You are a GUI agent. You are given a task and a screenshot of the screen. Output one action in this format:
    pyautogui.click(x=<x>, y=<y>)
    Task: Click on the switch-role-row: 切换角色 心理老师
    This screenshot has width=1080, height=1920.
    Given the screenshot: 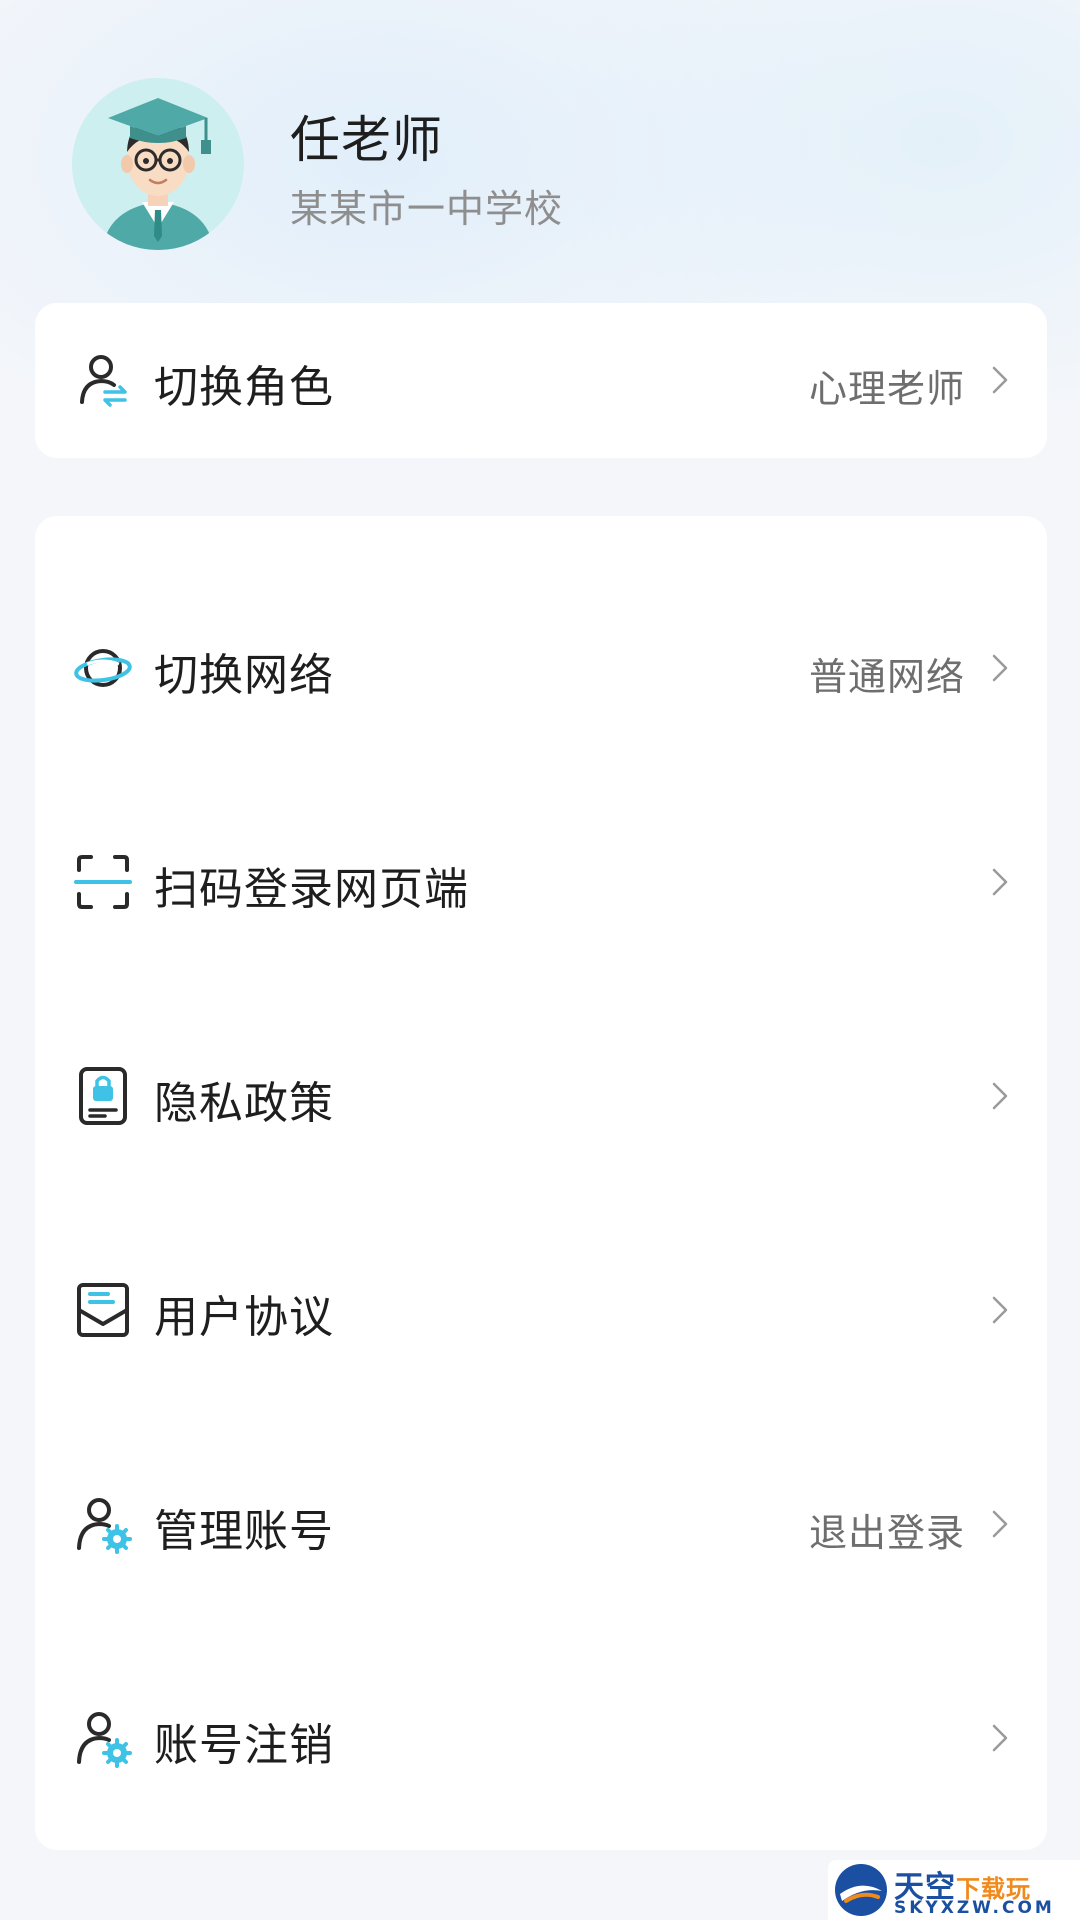 What is the action you would take?
    pyautogui.click(x=541, y=380)
    